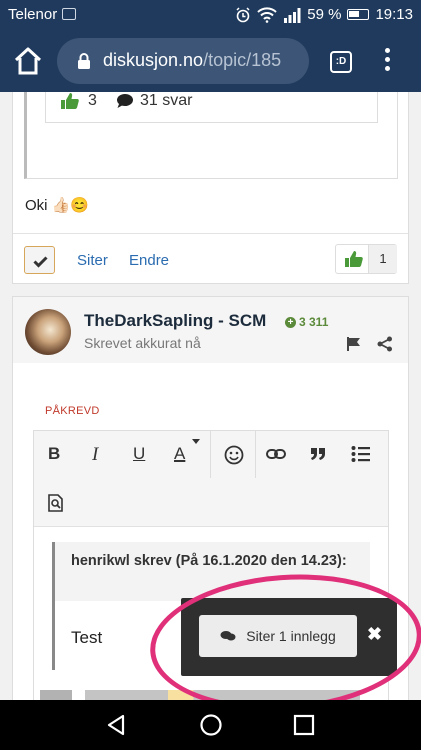  Describe the element at coordinates (57, 205) in the screenshot. I see `post-body-text: Oki 👍🏻😊` at that location.